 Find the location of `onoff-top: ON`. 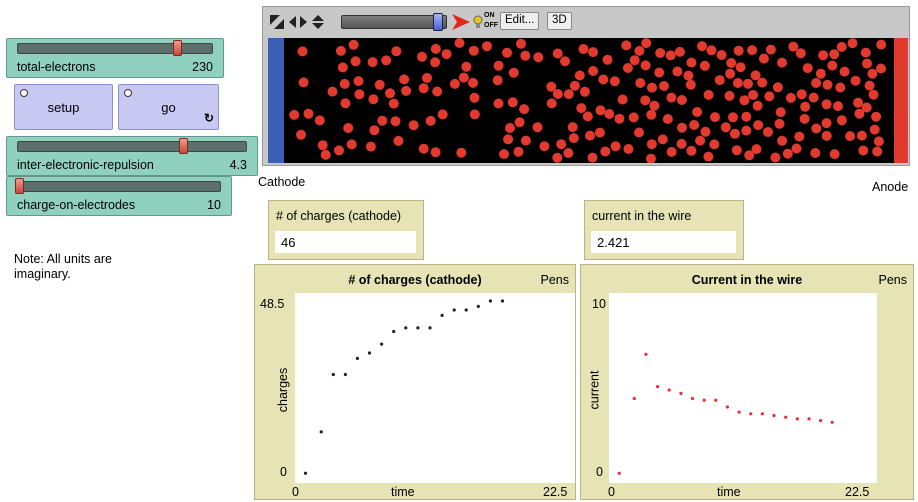

onoff-top: ON is located at coordinates (489, 15).